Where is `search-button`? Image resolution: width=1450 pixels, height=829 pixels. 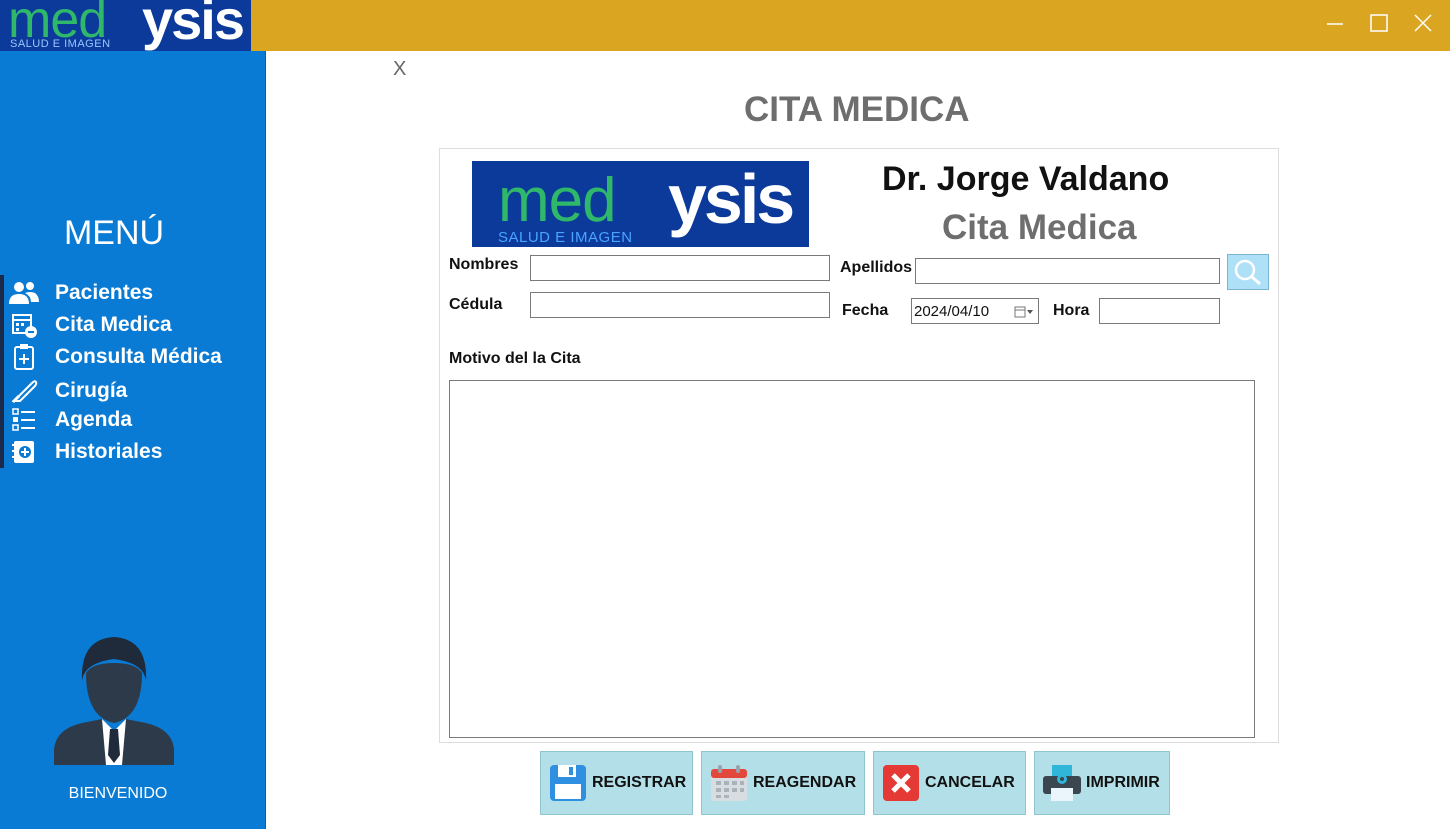
search-button is located at coordinates (1248, 272).